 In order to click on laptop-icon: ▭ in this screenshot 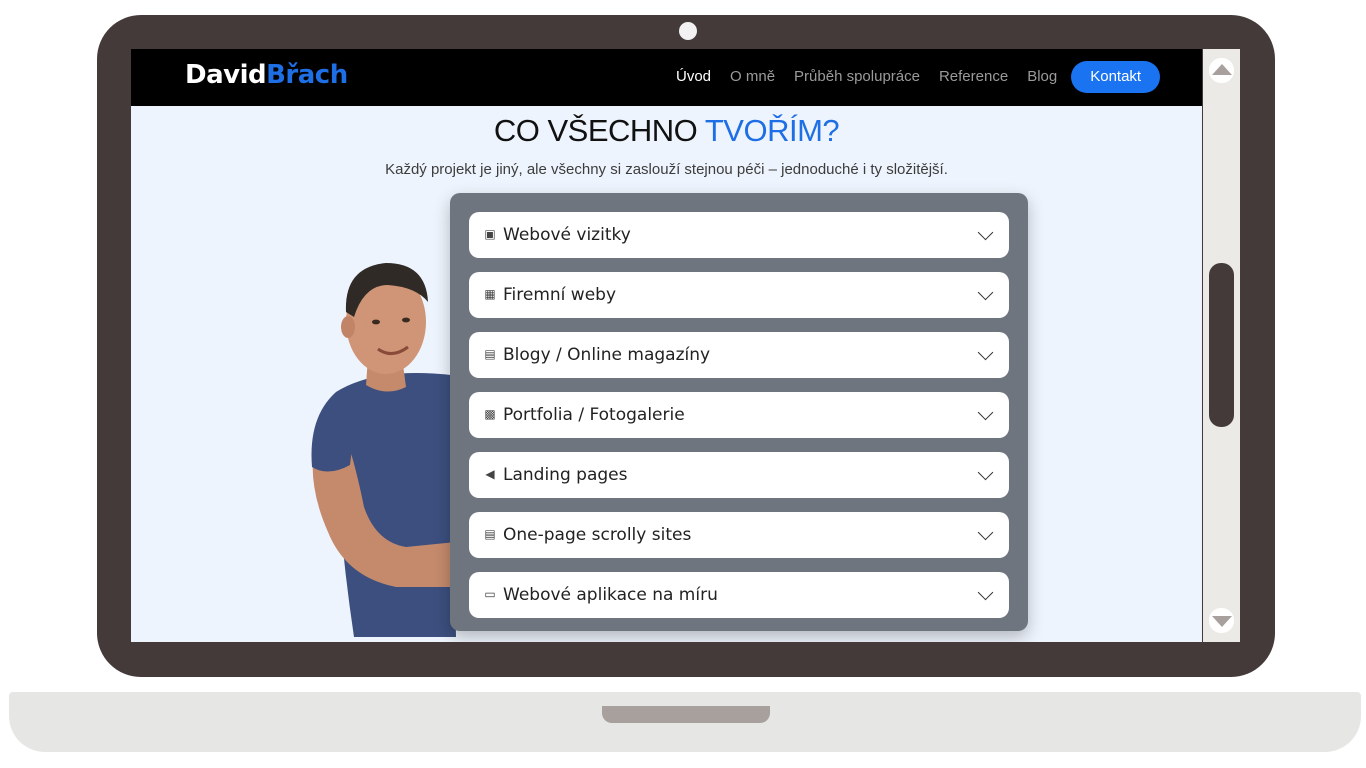, I will do `click(490, 594)`.